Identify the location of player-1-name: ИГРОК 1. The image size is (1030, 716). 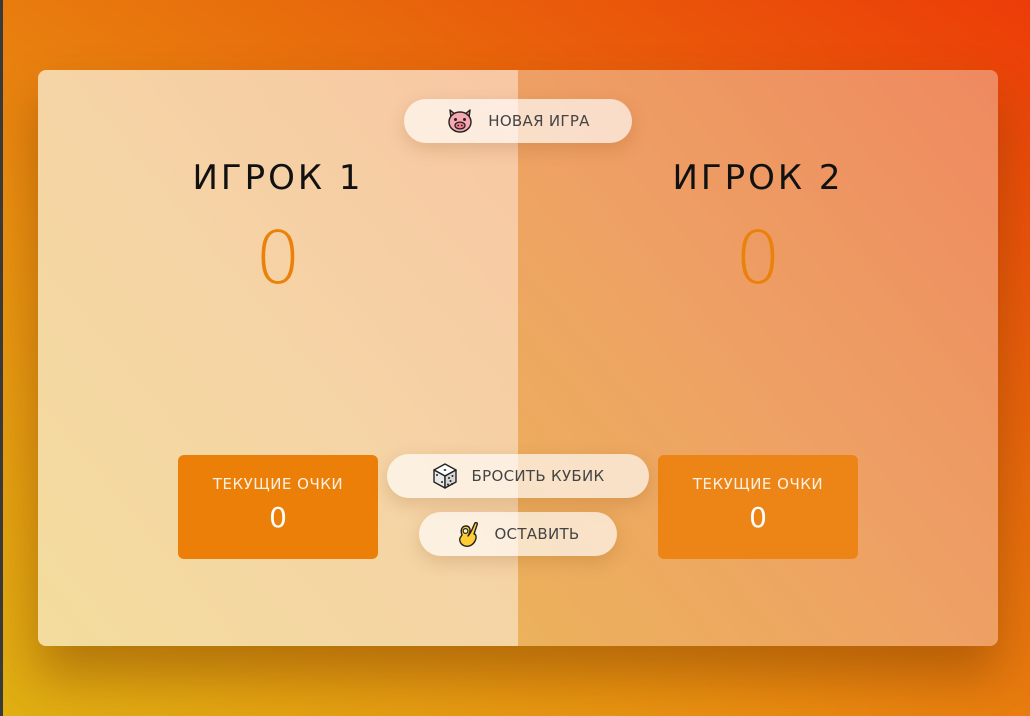
(278, 178).